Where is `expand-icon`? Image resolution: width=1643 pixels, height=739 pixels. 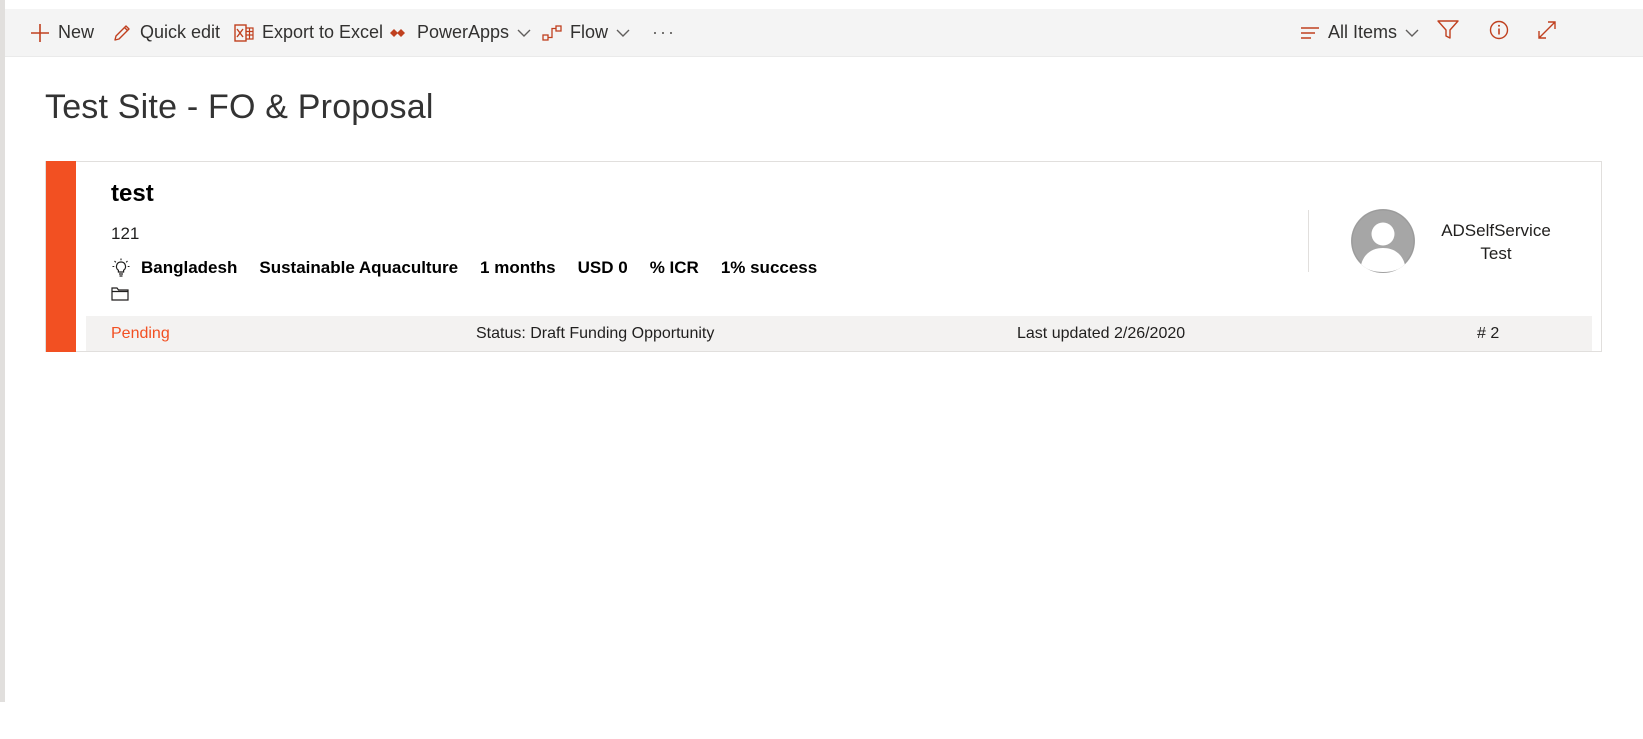 expand-icon is located at coordinates (1547, 32).